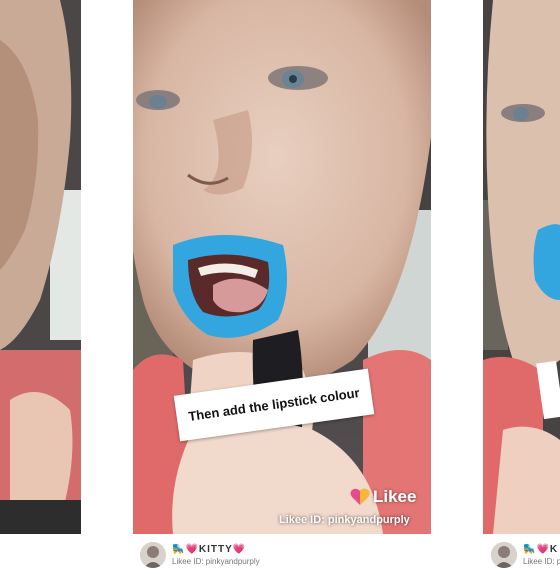  I want to click on likee-logo-text: Likee, so click(395, 496).